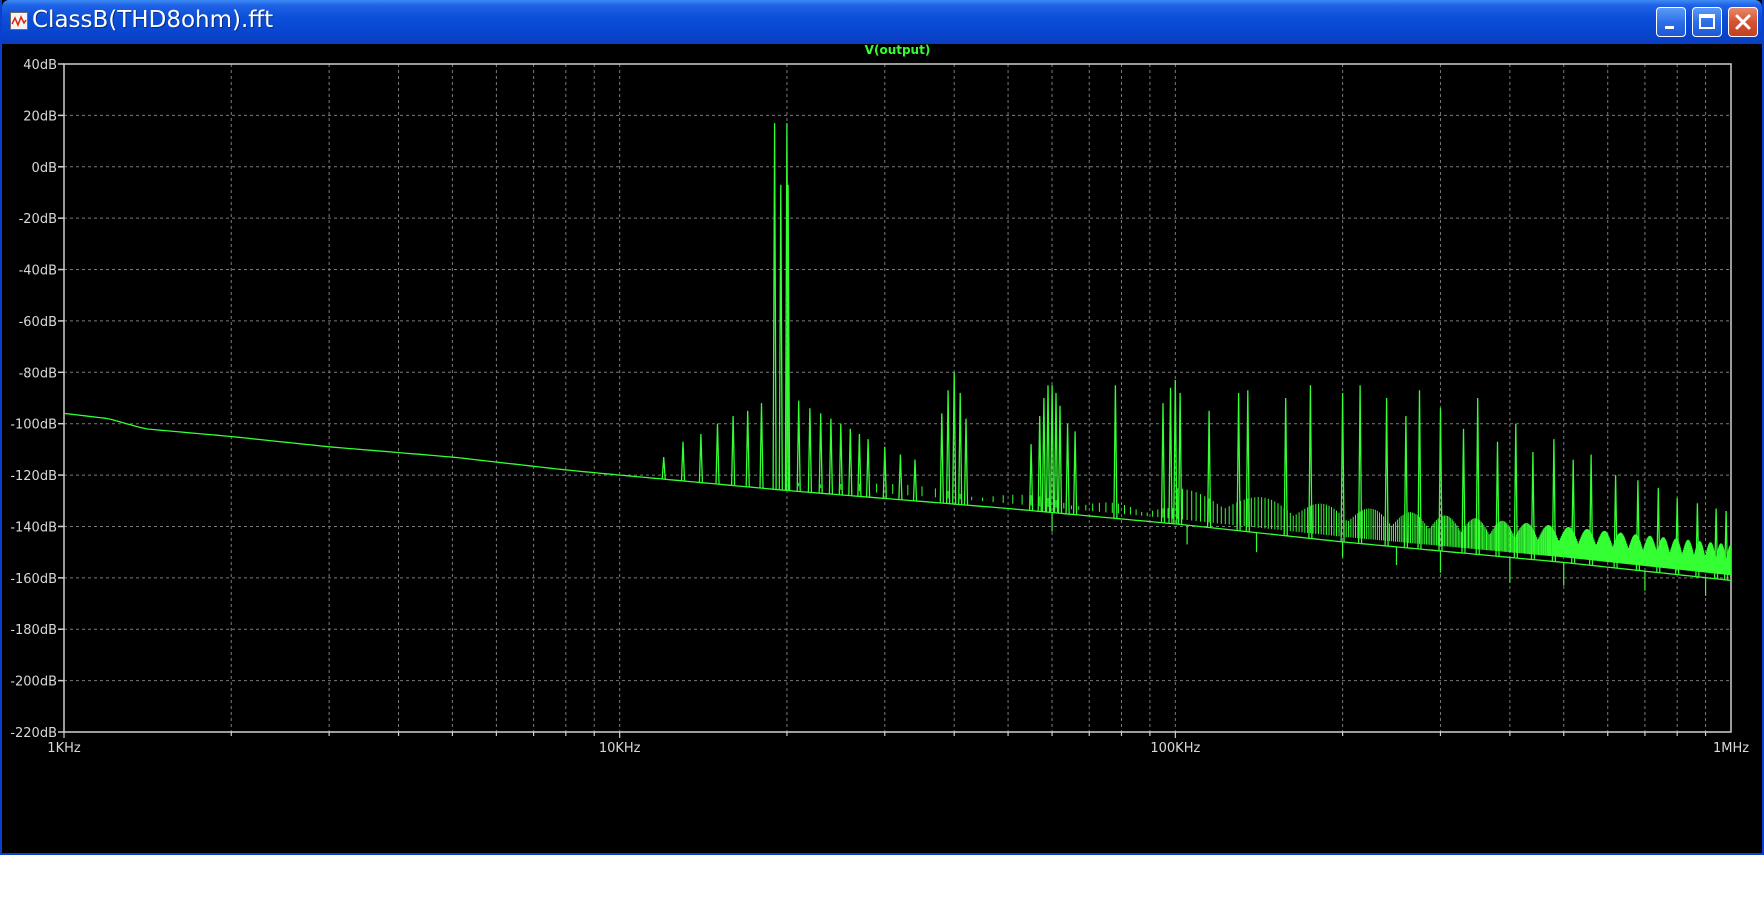 This screenshot has height=918, width=1764. I want to click on maximize-button, so click(1707, 22).